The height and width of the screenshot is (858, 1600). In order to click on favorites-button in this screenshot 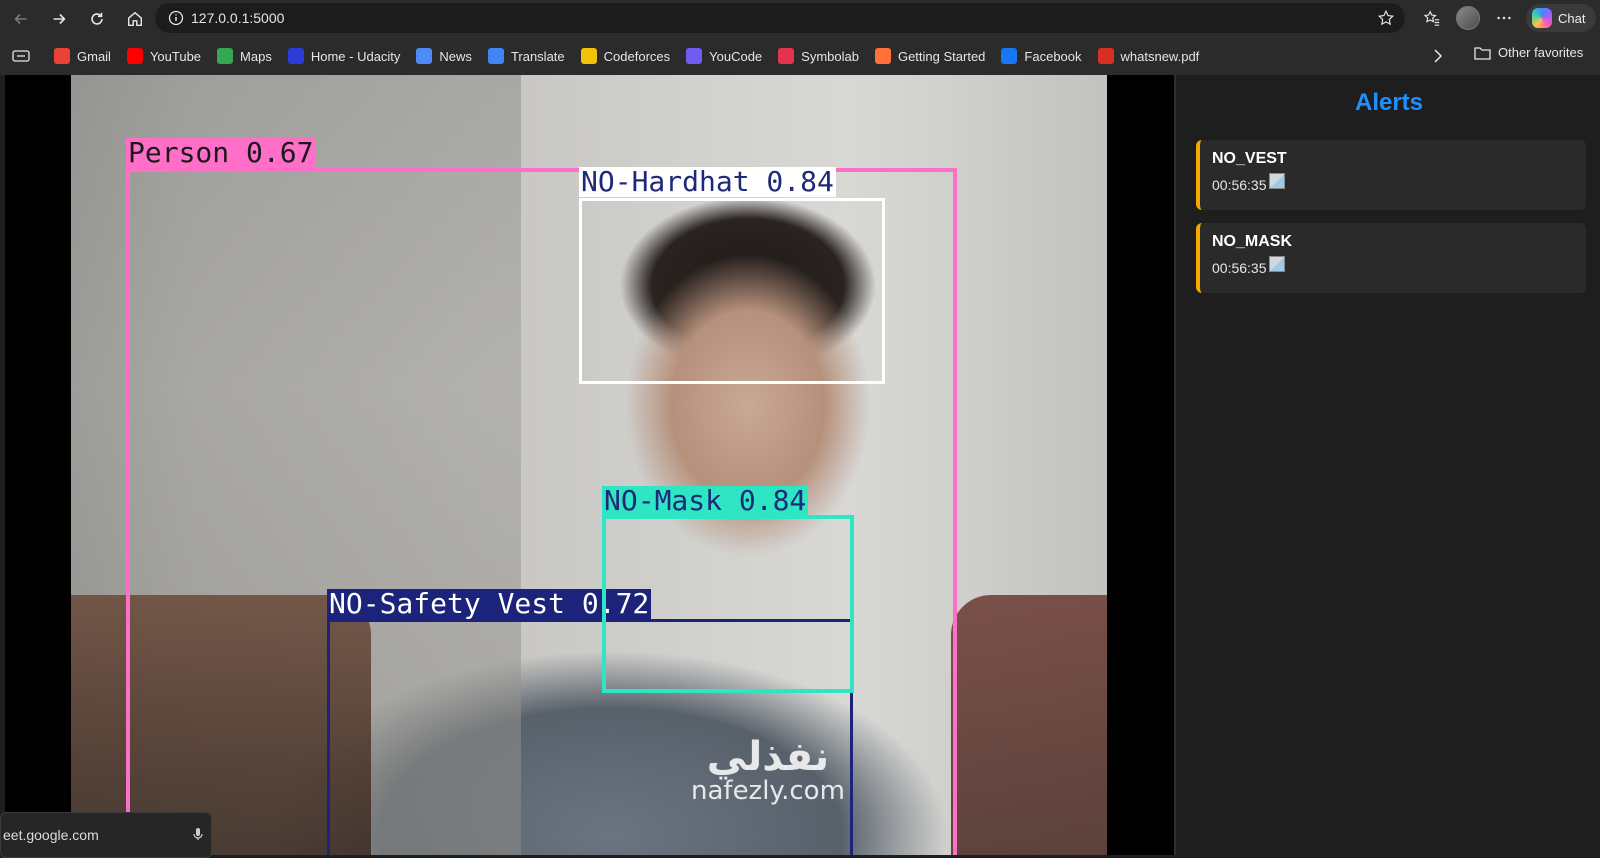, I will do `click(1432, 18)`.